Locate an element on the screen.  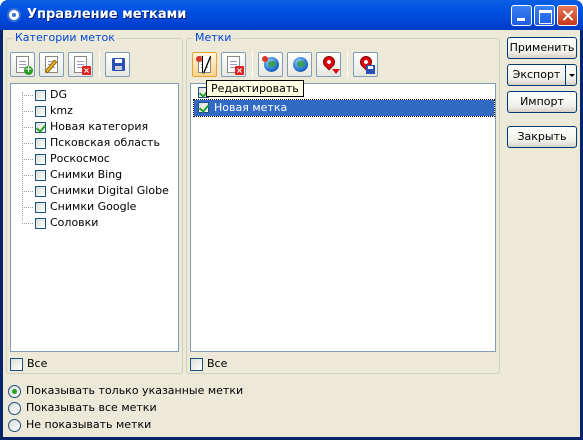
tree-item: Снимки Google is located at coordinates (91, 207).